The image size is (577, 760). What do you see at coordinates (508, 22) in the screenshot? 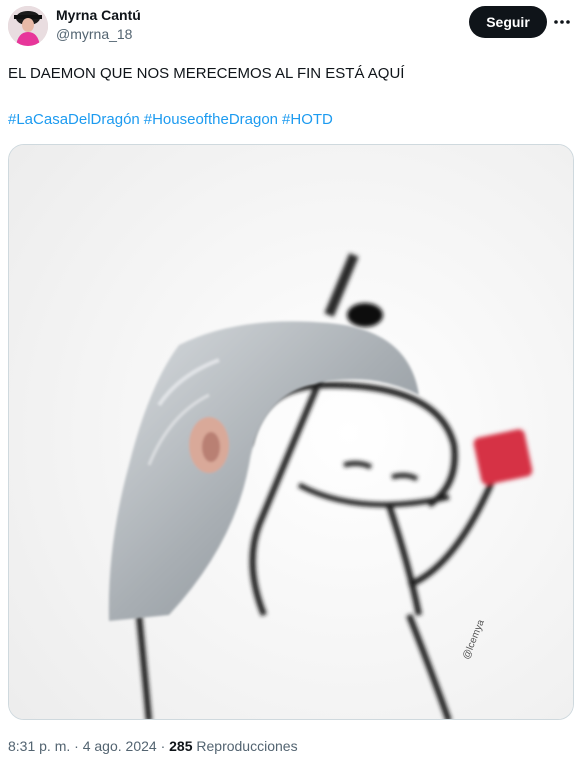
I see `follow-button: Seguir` at bounding box center [508, 22].